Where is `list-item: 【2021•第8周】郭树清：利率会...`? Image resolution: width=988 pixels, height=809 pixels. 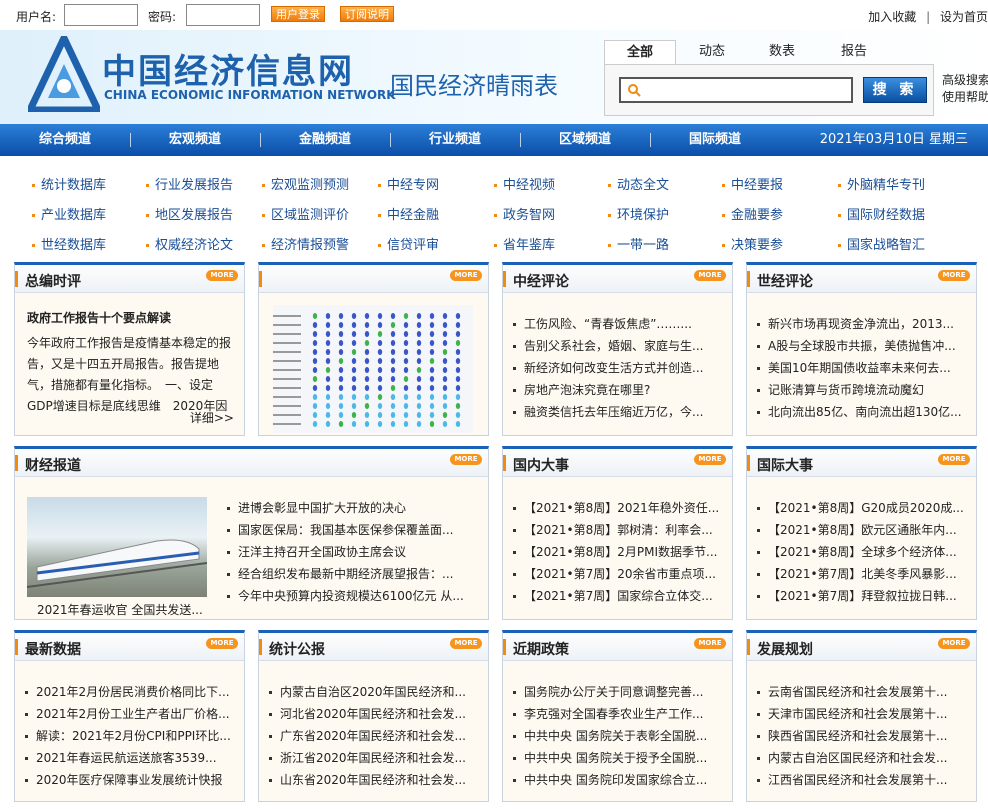
list-item: 【2021•第8周】郭树清：利率会... is located at coordinates (618, 529).